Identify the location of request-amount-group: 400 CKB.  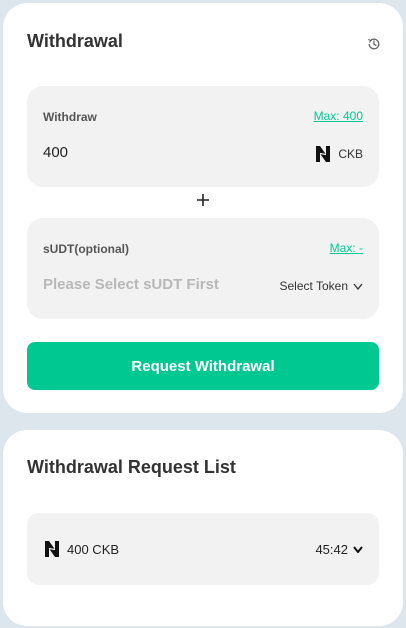
(81, 549).